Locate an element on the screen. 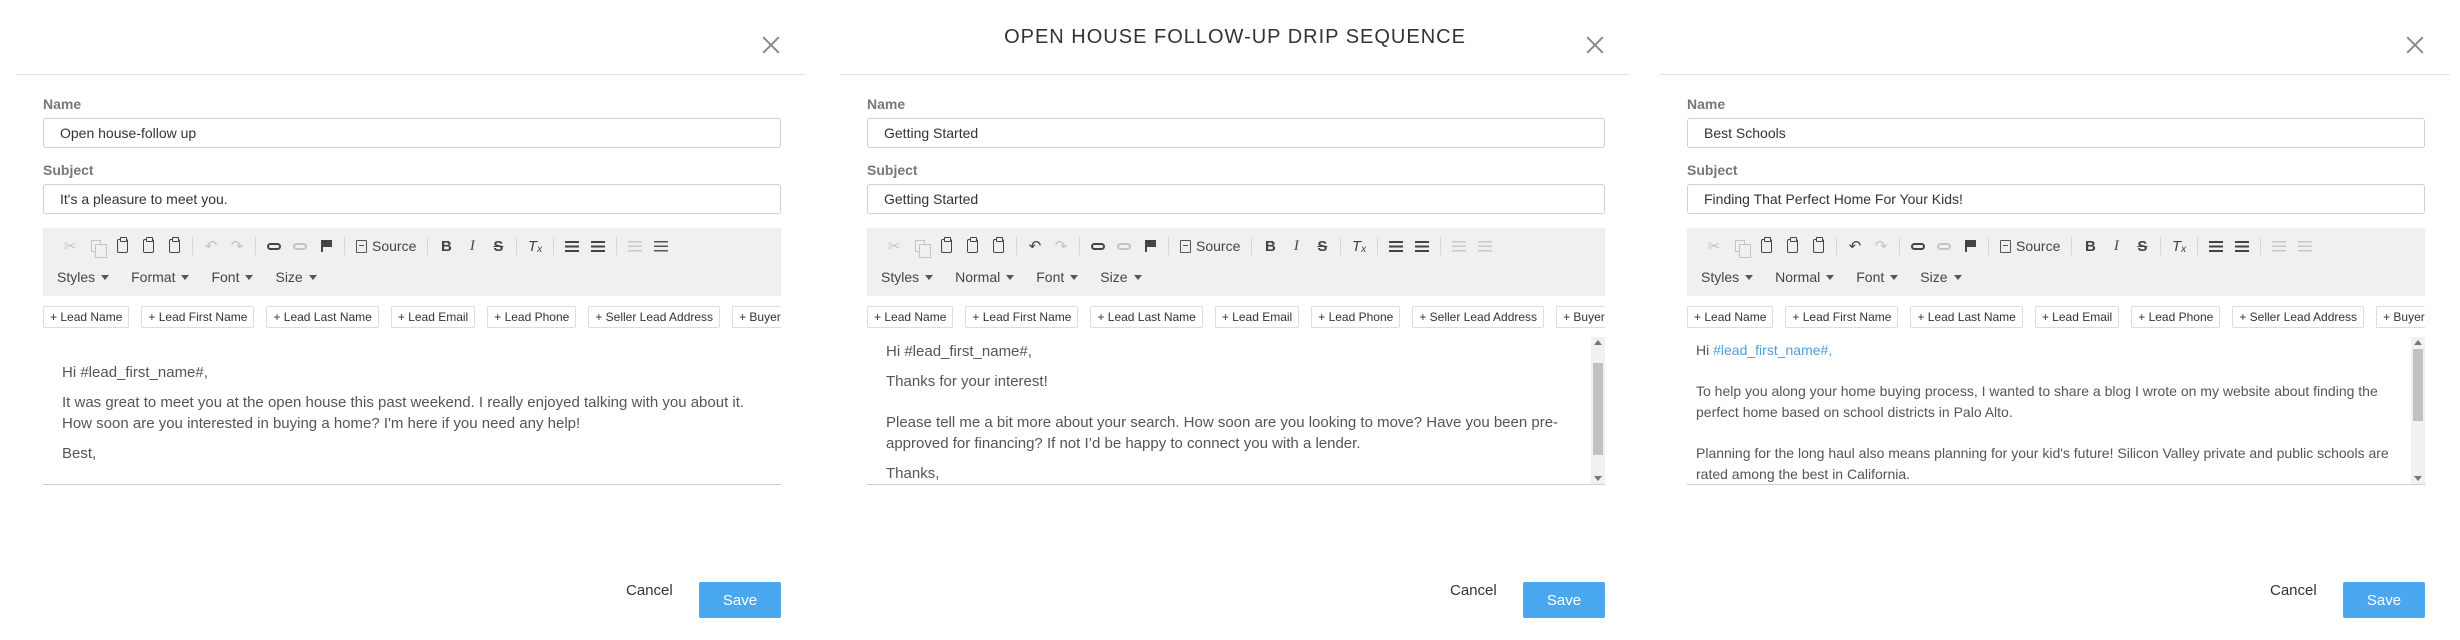 Image resolution: width=2460 pixels, height=640 pixels. undo-icon: ↶ is located at coordinates (211, 246).